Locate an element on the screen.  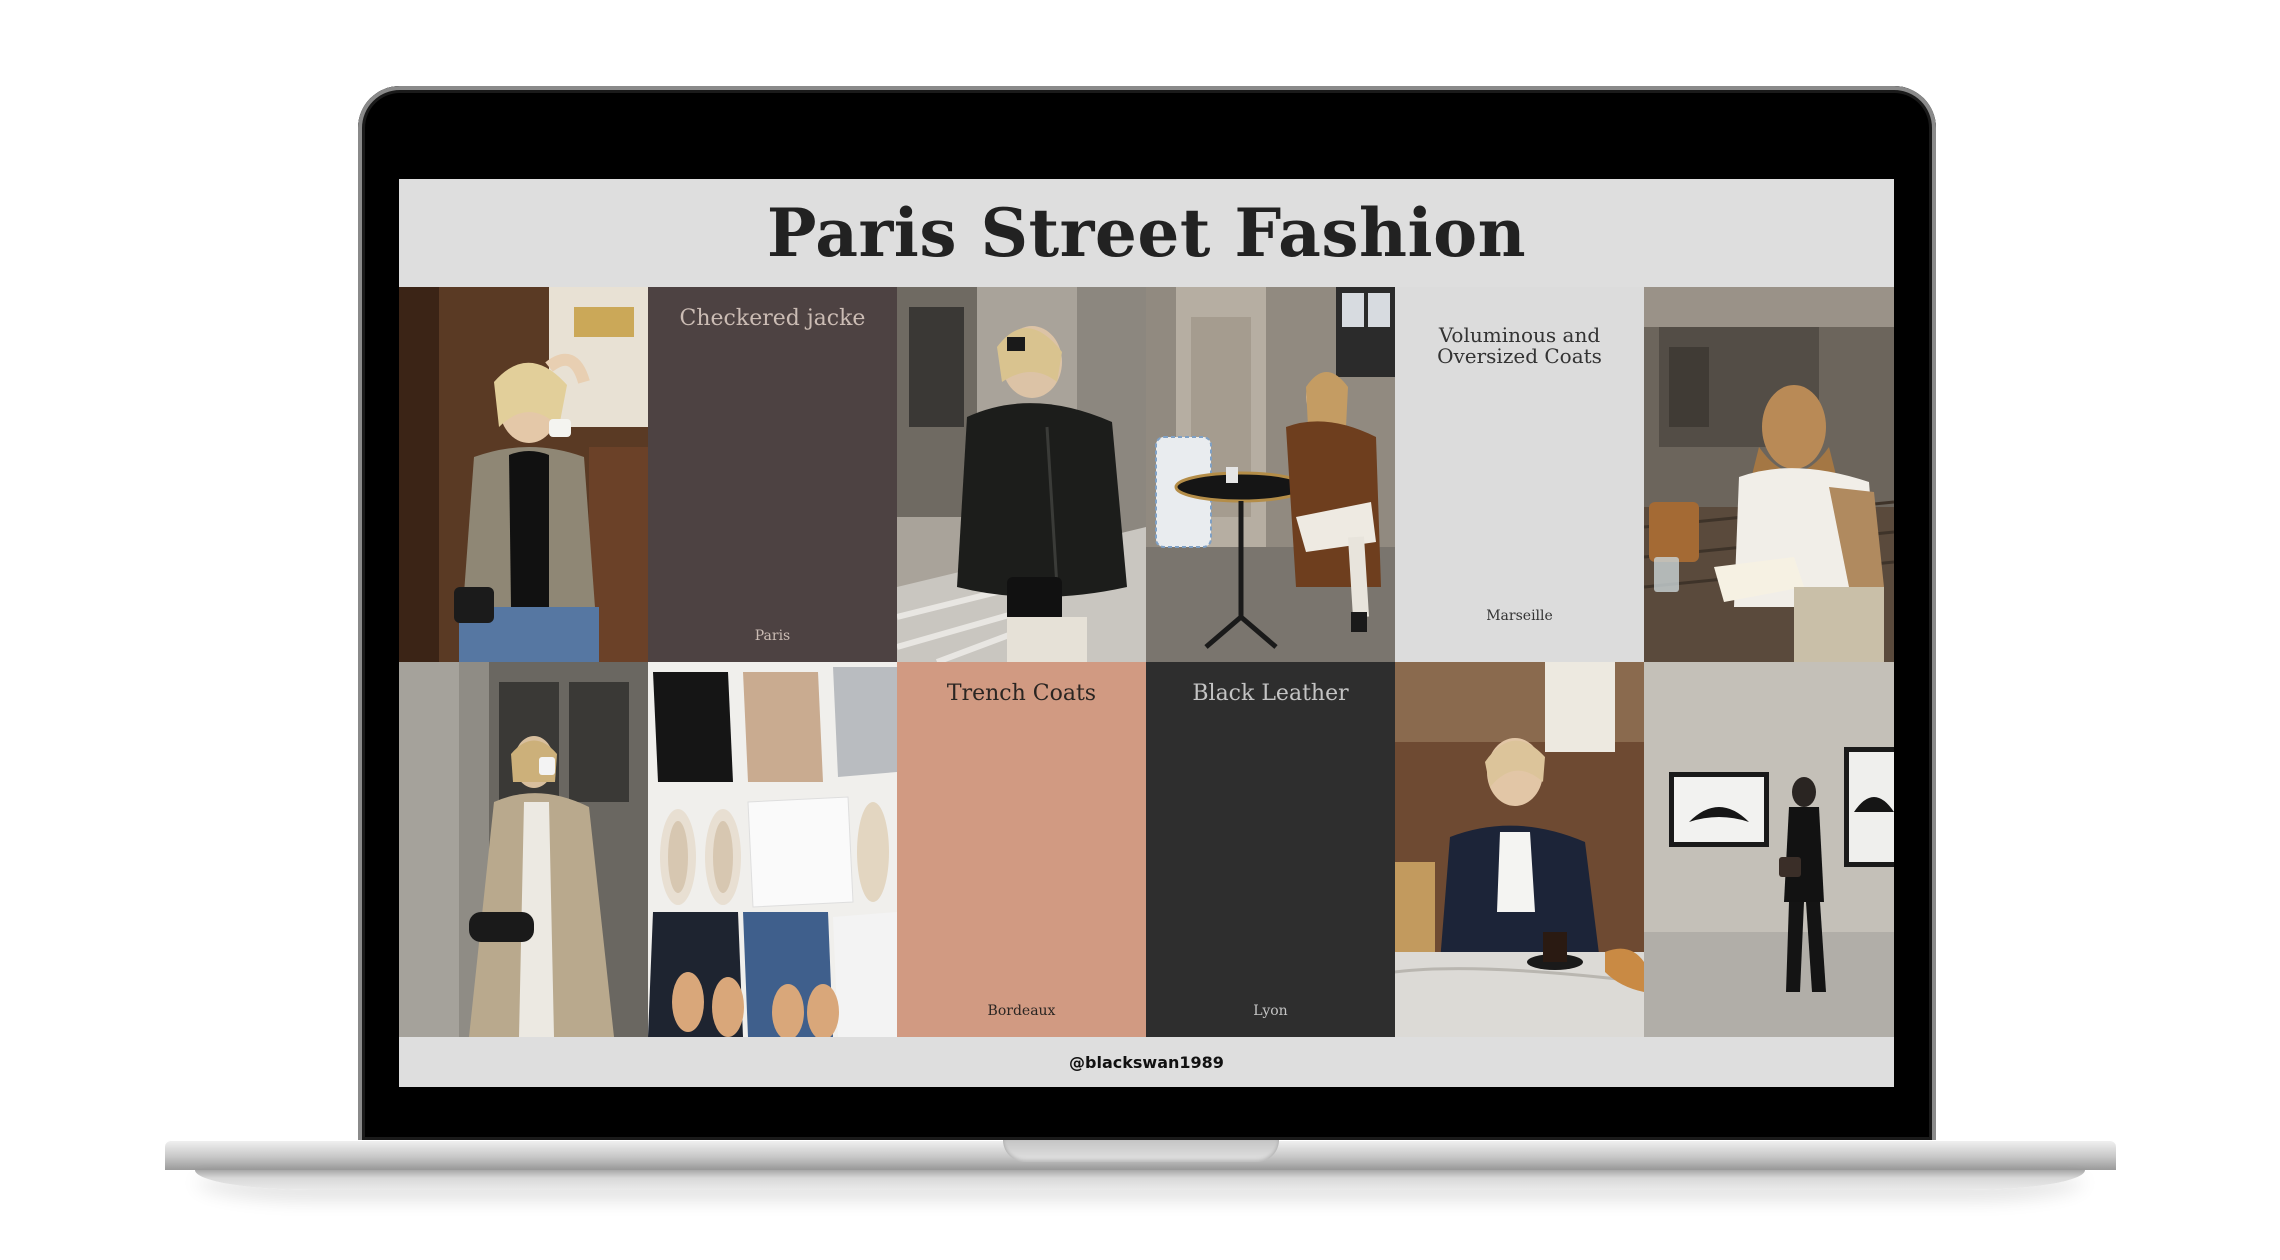
photo-flat-lay is located at coordinates (772, 849).